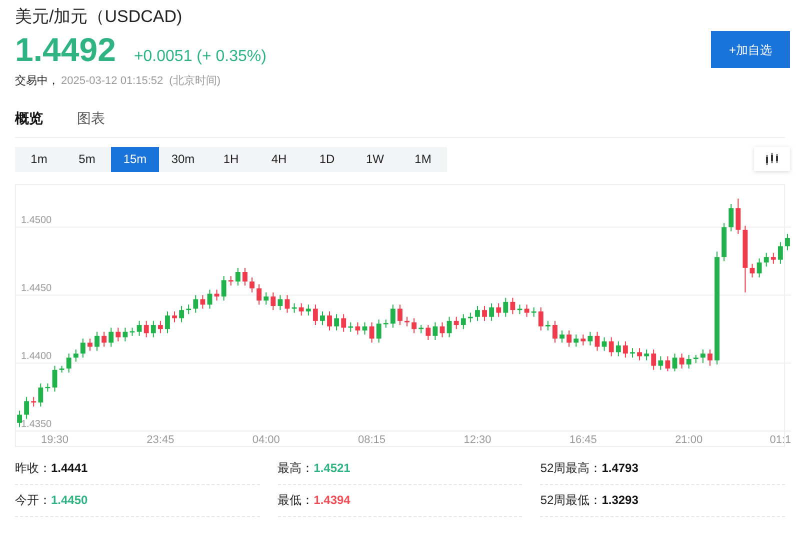 This screenshot has height=538, width=800. Describe the element at coordinates (266, 440) in the screenshot. I see `x-axis-label: 04:00` at that location.